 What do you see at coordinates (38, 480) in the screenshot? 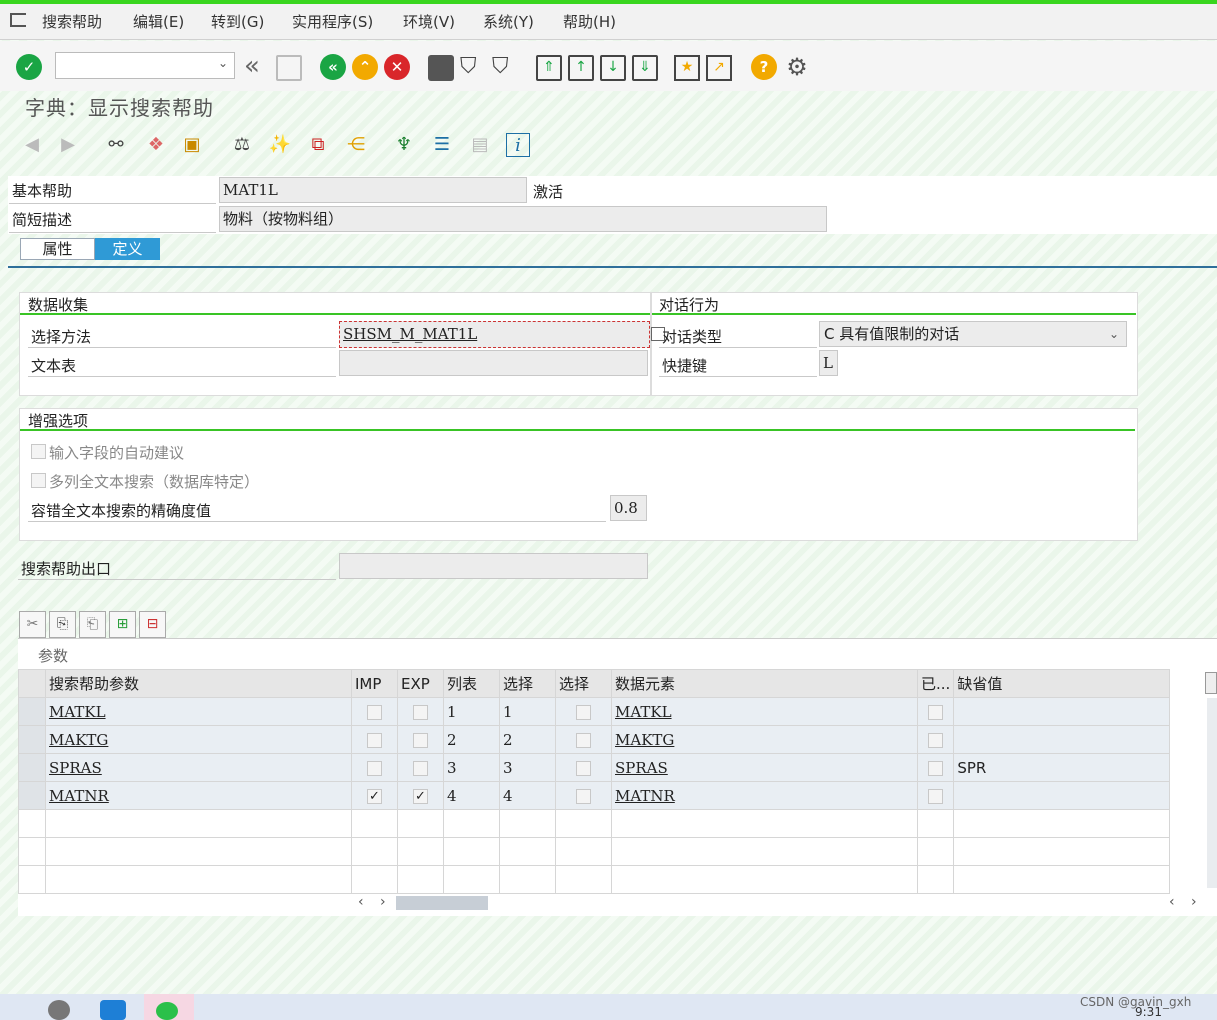
I see `fulltext-multicolumn-checkbox` at bounding box center [38, 480].